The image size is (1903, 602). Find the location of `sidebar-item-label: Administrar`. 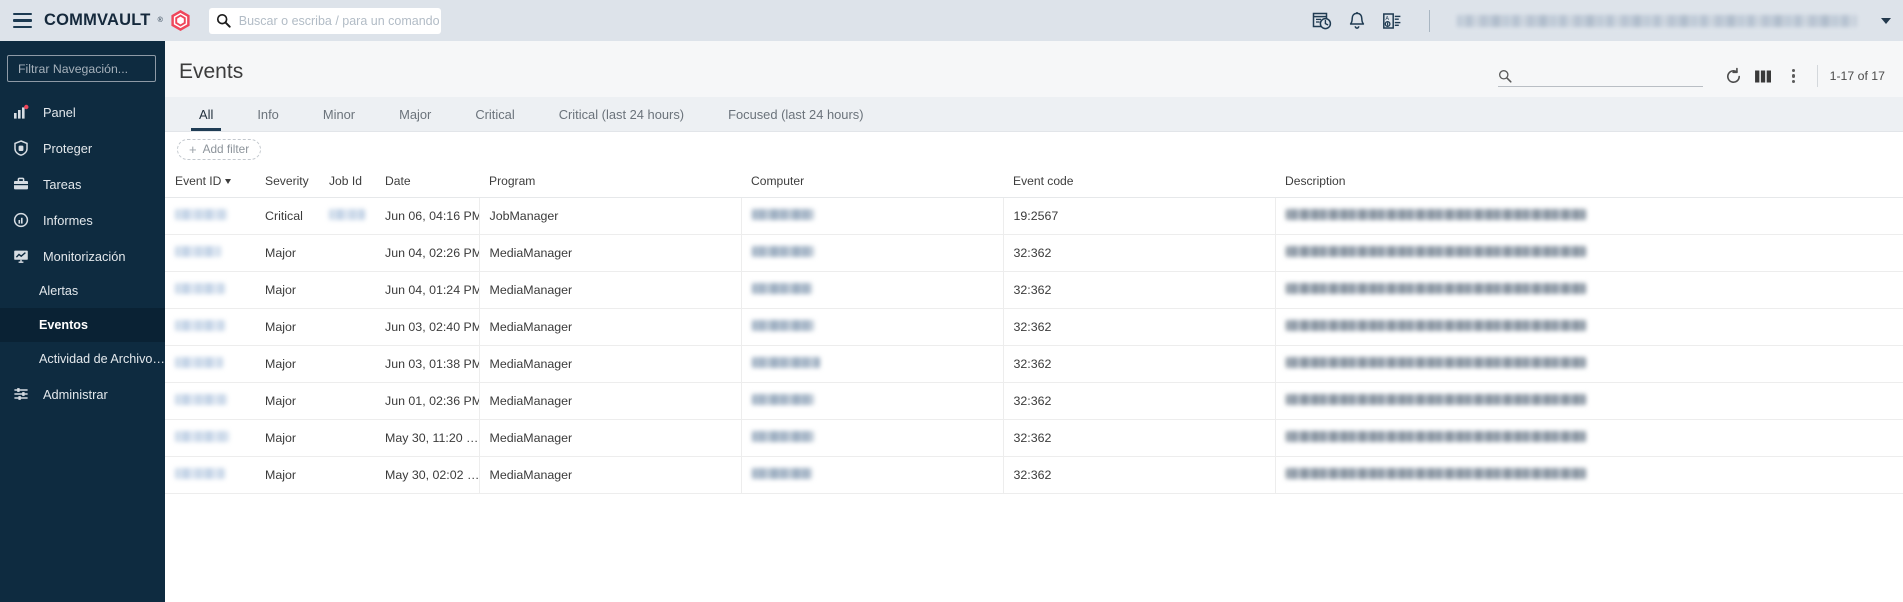

sidebar-item-label: Administrar is located at coordinates (75, 394).